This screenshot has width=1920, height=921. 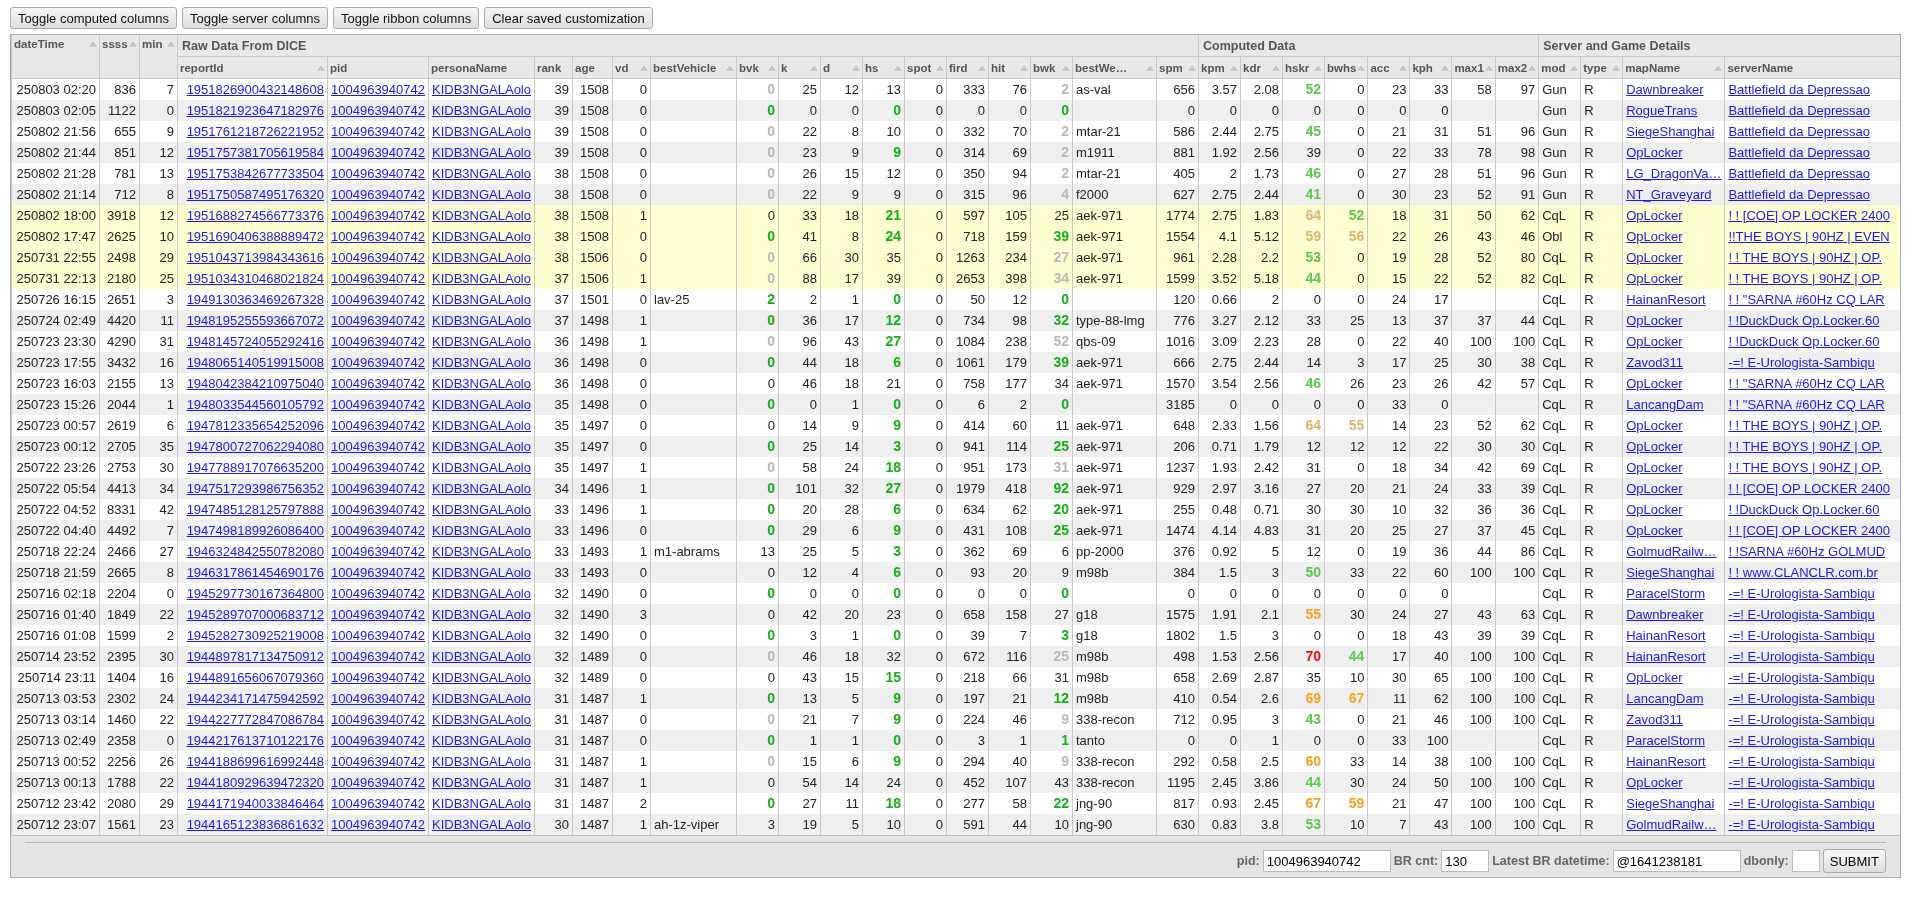 What do you see at coordinates (119, 57) in the screenshot?
I see `column-header: ssss` at bounding box center [119, 57].